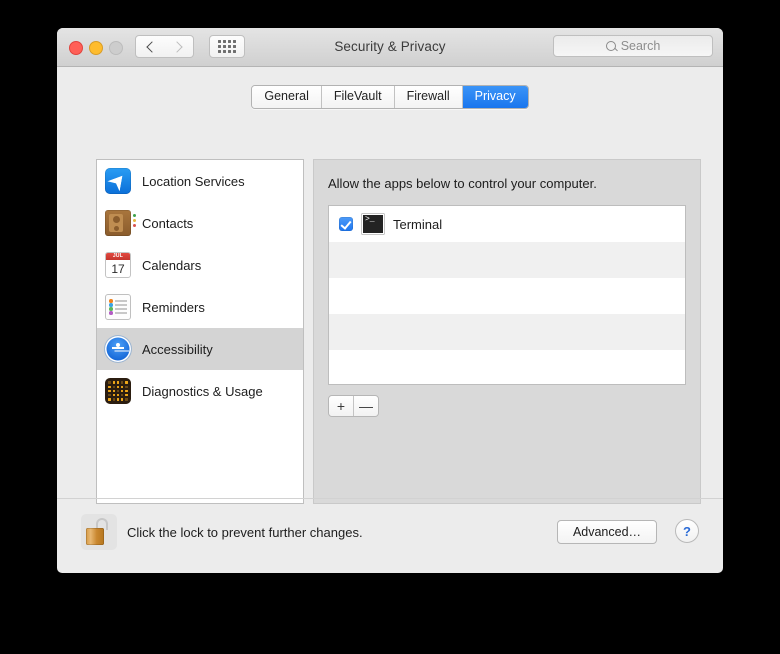  What do you see at coordinates (118, 349) in the screenshot?
I see `accessibility-person-icon` at bounding box center [118, 349].